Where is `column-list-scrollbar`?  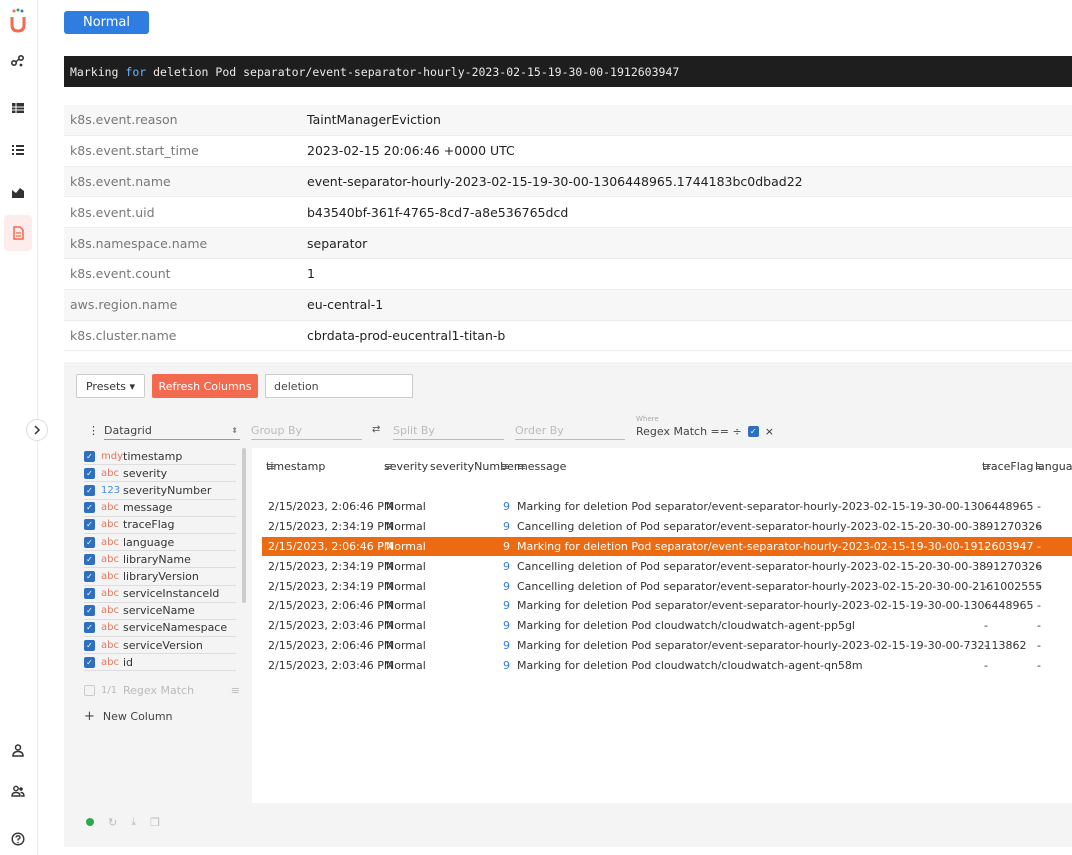 column-list-scrollbar is located at coordinates (244, 525).